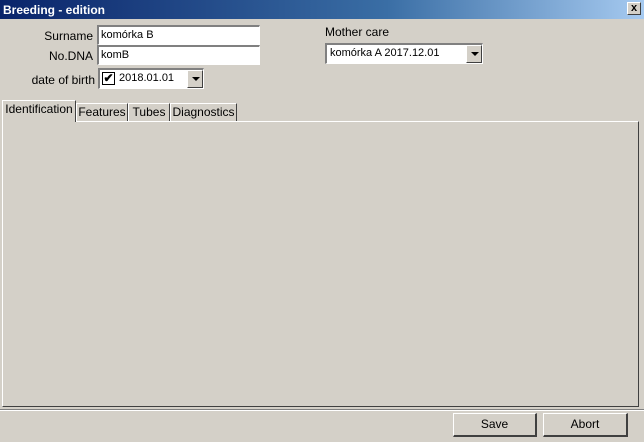  I want to click on dob-picker: ✔ 2018.01.01, so click(151, 78).